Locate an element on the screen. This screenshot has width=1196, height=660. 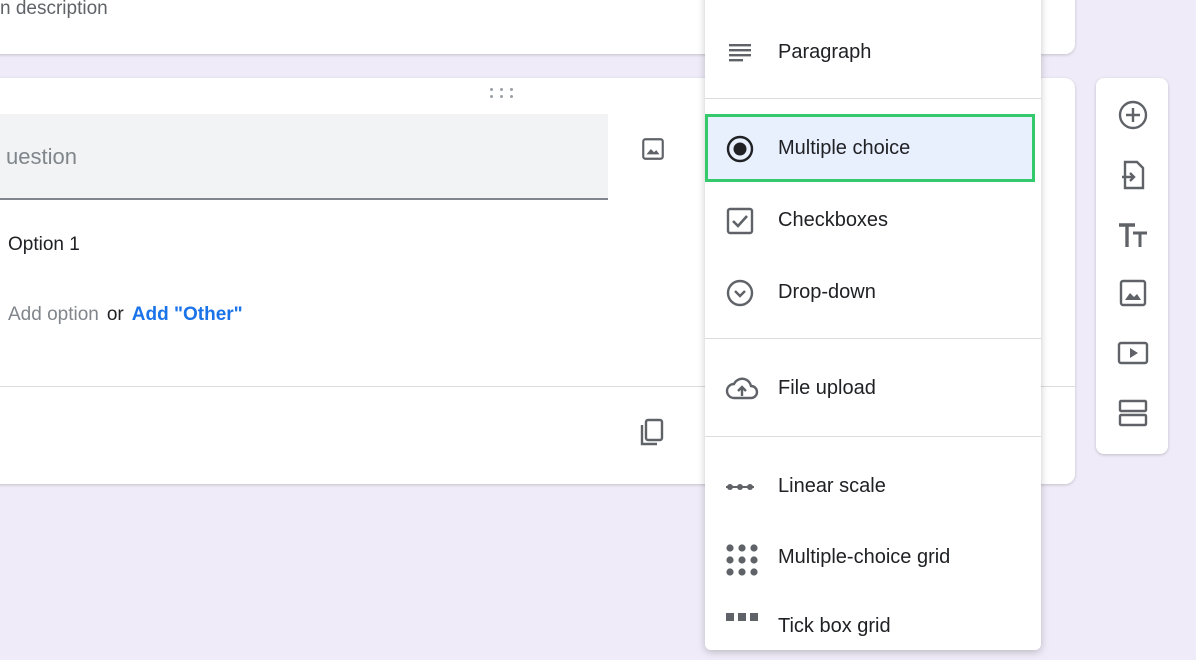
duplicate-icon is located at coordinates (652, 433).